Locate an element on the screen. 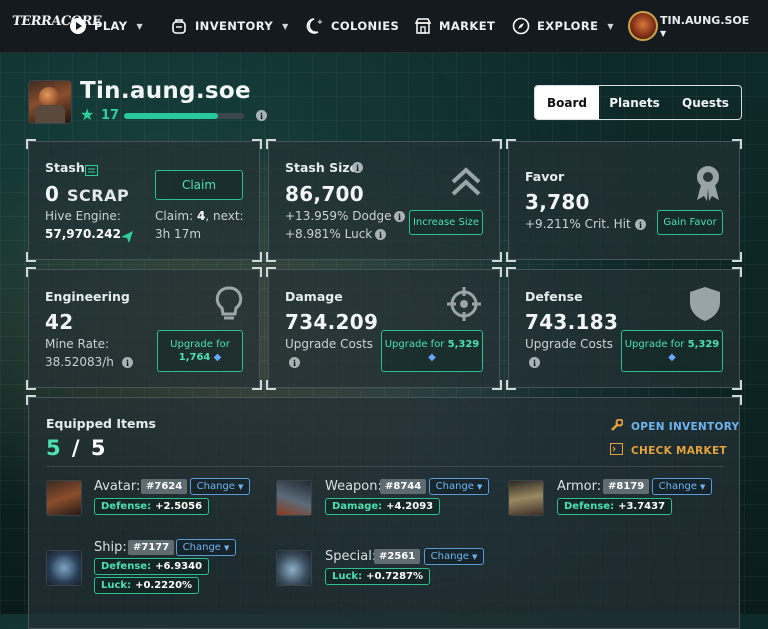  shop-icon is located at coordinates (423, 26).